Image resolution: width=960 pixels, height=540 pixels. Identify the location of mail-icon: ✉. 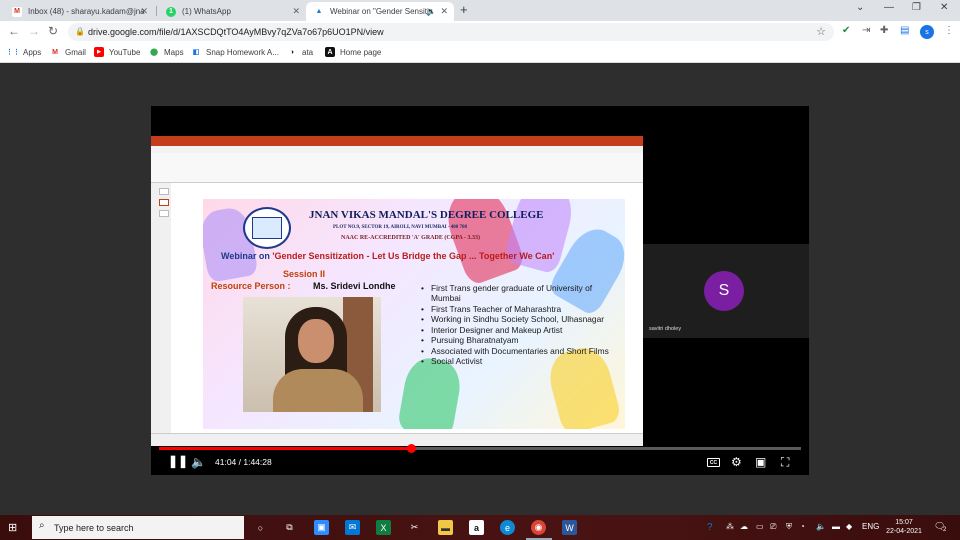
(352, 527).